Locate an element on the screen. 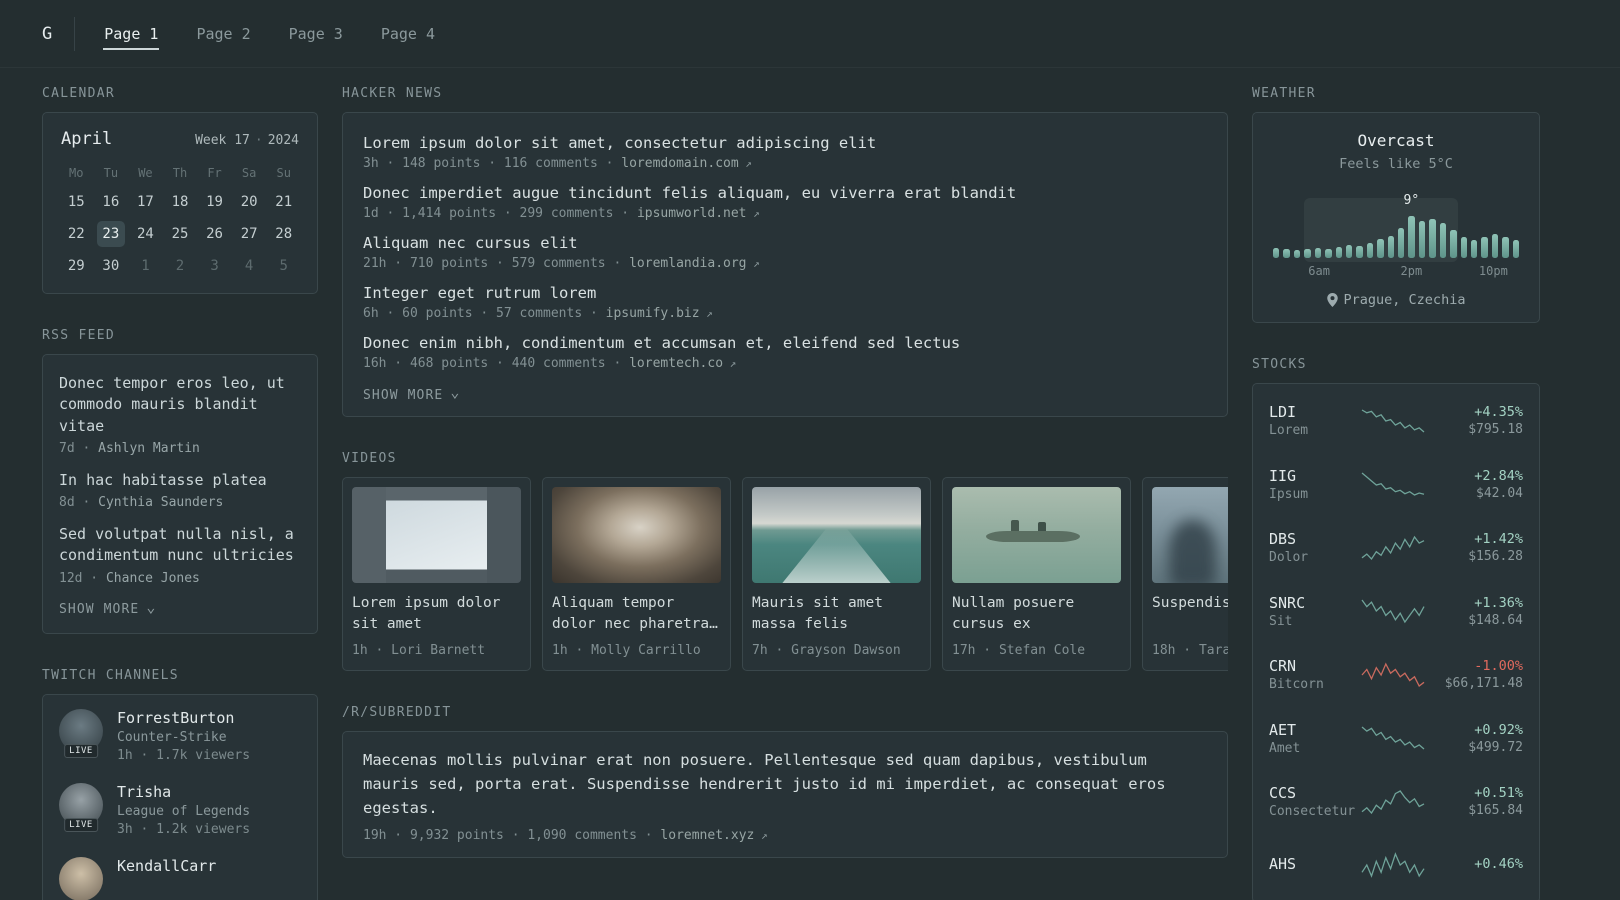 Image resolution: width=1620 pixels, height=900 pixels. stock-row: CCS Consectetur +0.51% $165.84 is located at coordinates (1396, 802).